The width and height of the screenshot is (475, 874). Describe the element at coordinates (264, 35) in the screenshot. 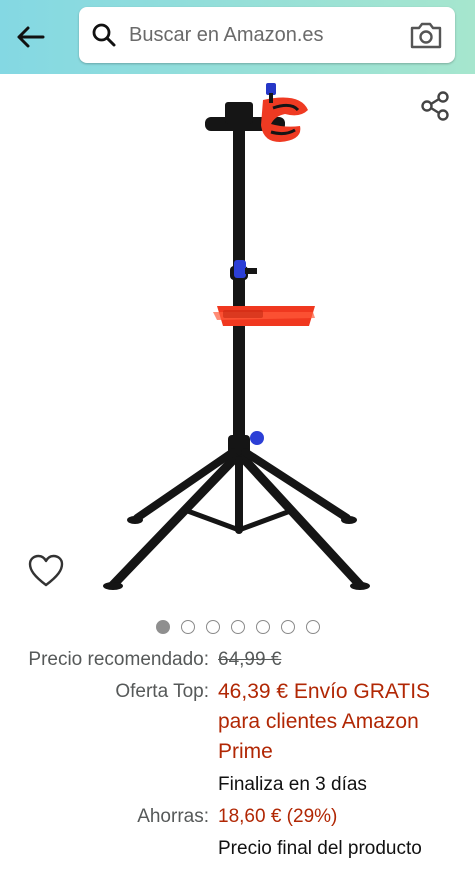

I see `search-input` at that location.